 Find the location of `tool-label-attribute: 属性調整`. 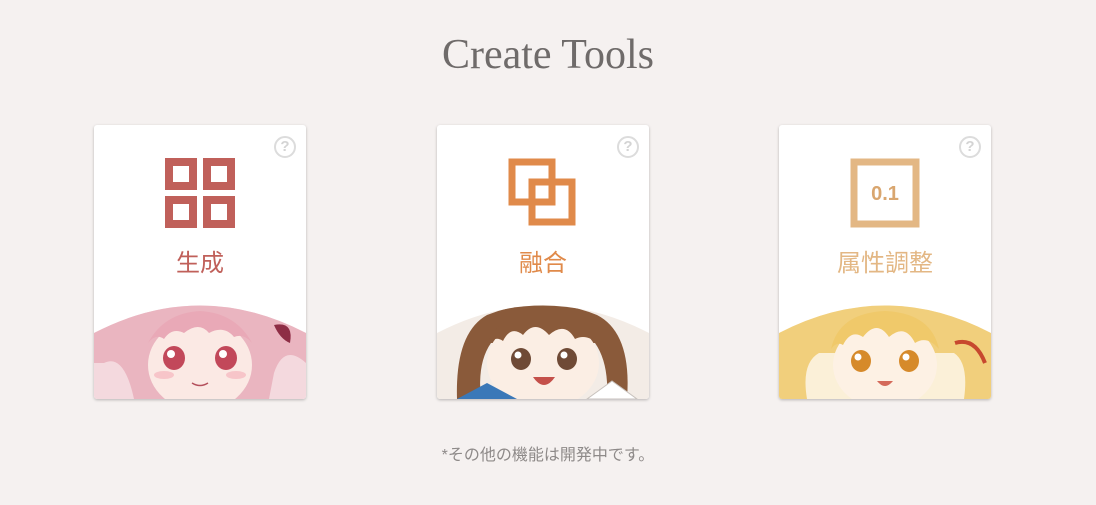

tool-label-attribute: 属性調整 is located at coordinates (885, 263).